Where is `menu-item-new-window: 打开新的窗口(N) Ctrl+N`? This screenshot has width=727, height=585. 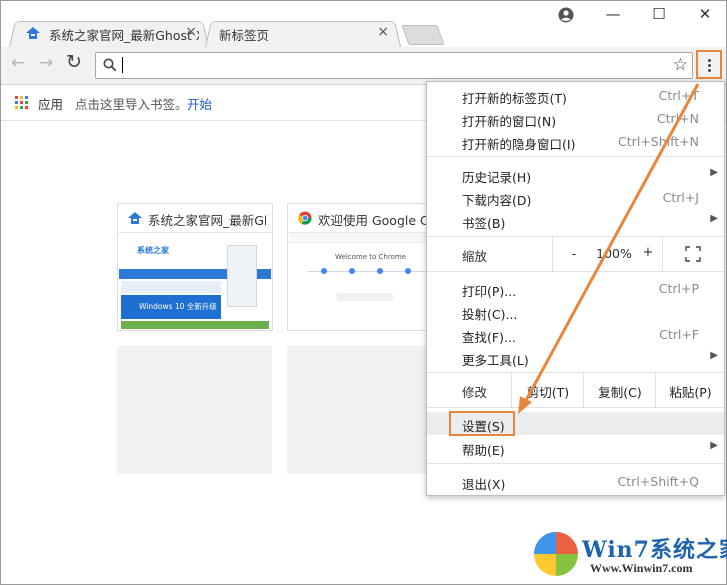
menu-item-new-window: 打开新的窗口(N) Ctrl+N is located at coordinates (575, 118).